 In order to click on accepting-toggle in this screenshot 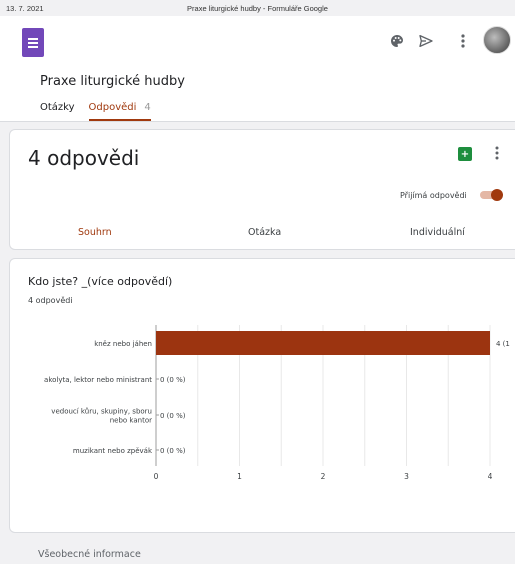, I will do `click(493, 195)`.